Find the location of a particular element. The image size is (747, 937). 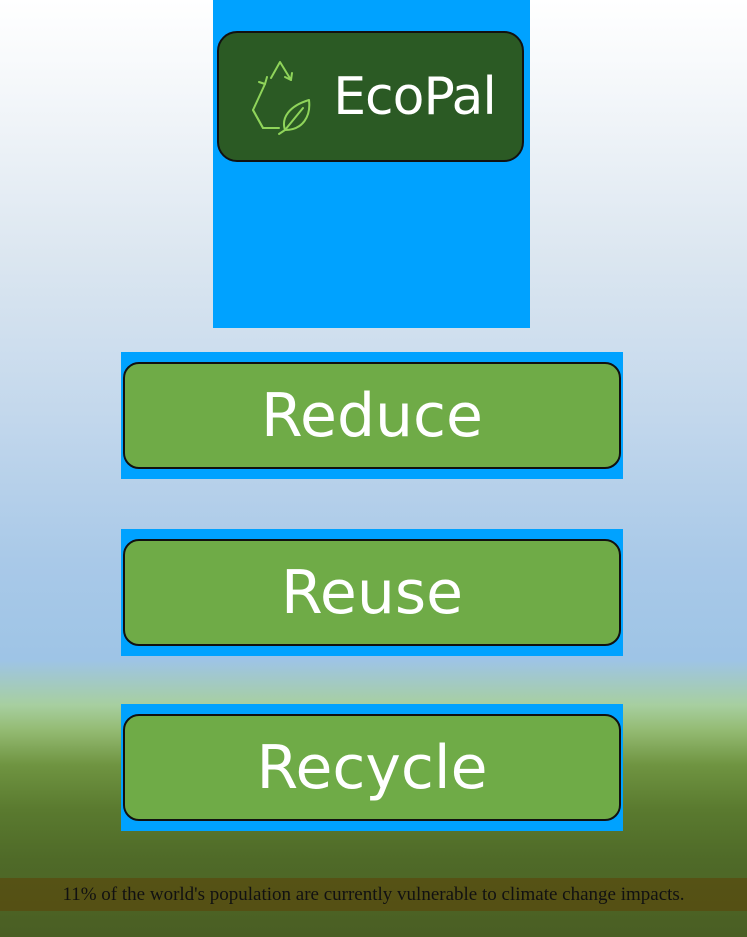

reuse-button-wrapper: Reuse is located at coordinates (372, 592).